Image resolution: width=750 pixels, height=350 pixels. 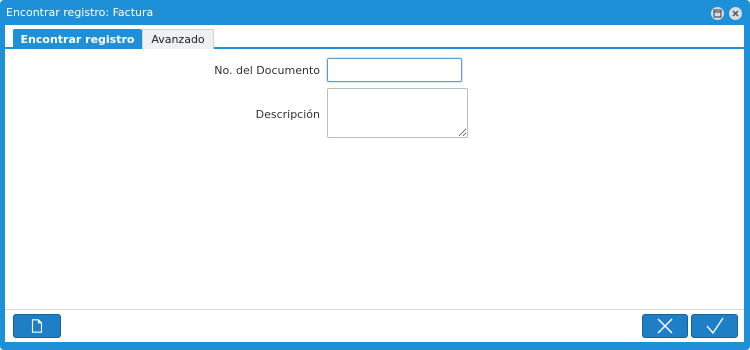 I want to click on description-label: Descripción, so click(x=287, y=114).